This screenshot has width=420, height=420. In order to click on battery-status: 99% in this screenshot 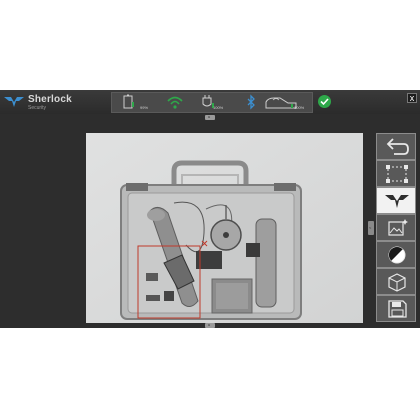, I will do `click(137, 103)`.